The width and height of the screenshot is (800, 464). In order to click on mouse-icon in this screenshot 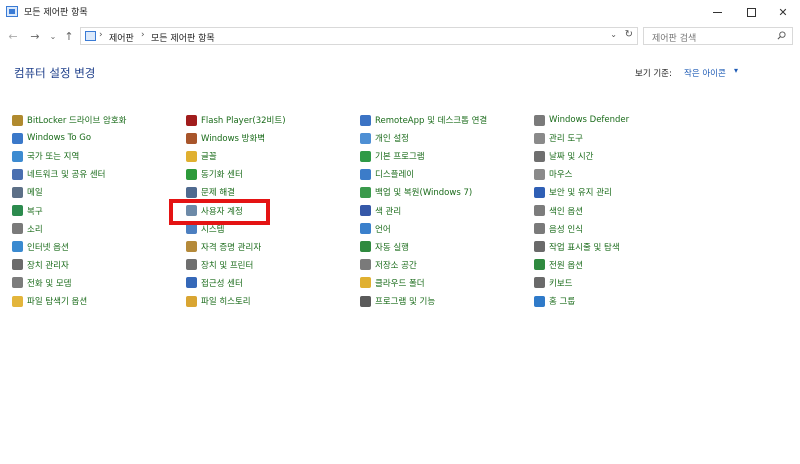, I will do `click(539, 174)`.